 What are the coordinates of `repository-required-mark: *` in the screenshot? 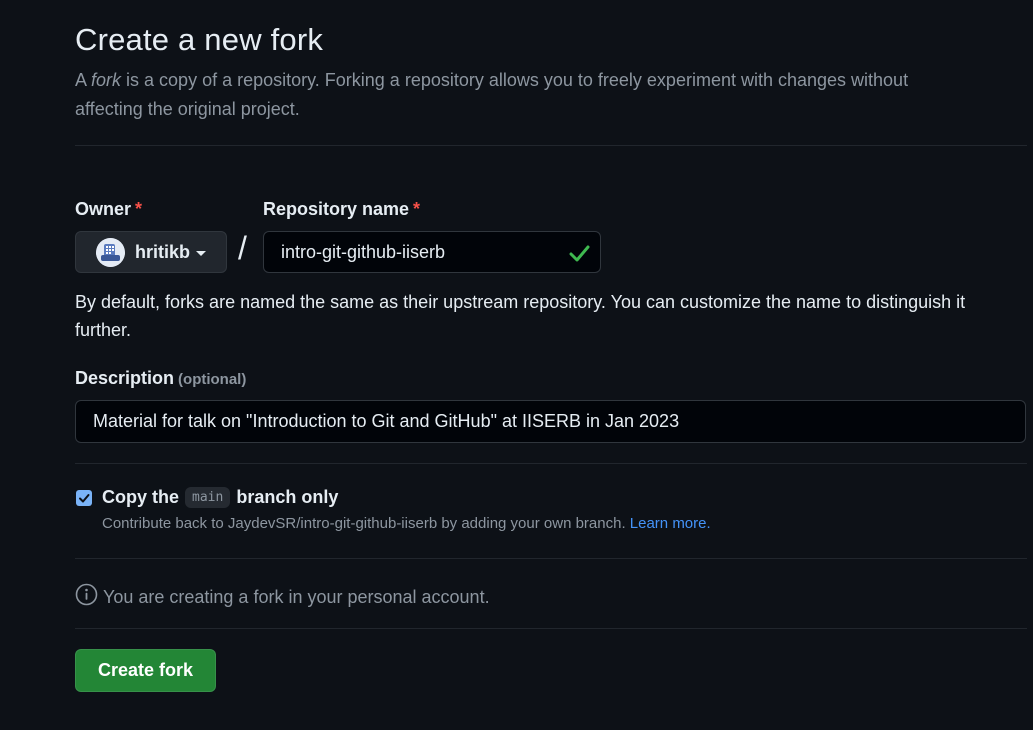 It's located at (417, 209).